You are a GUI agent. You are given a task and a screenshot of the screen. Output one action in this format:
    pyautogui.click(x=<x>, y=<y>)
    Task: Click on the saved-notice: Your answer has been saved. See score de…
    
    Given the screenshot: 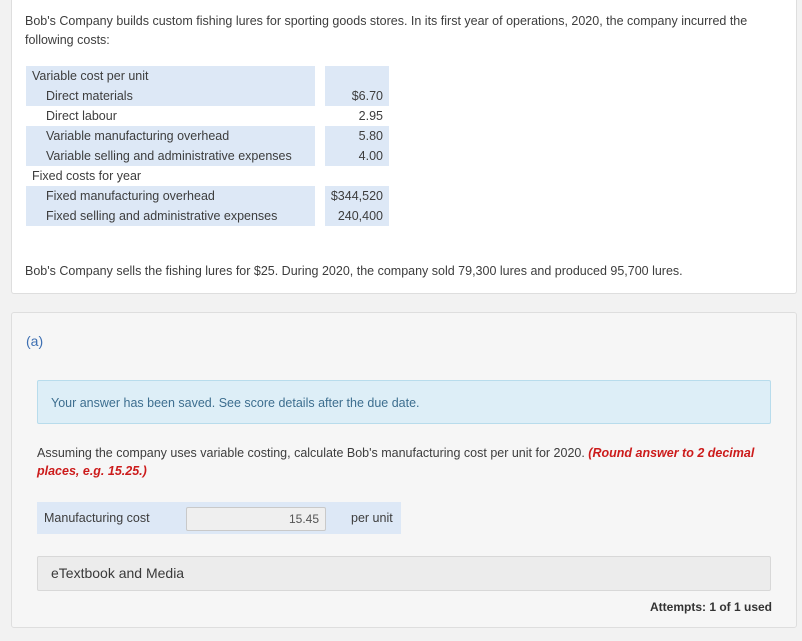 What is the action you would take?
    pyautogui.click(x=404, y=402)
    